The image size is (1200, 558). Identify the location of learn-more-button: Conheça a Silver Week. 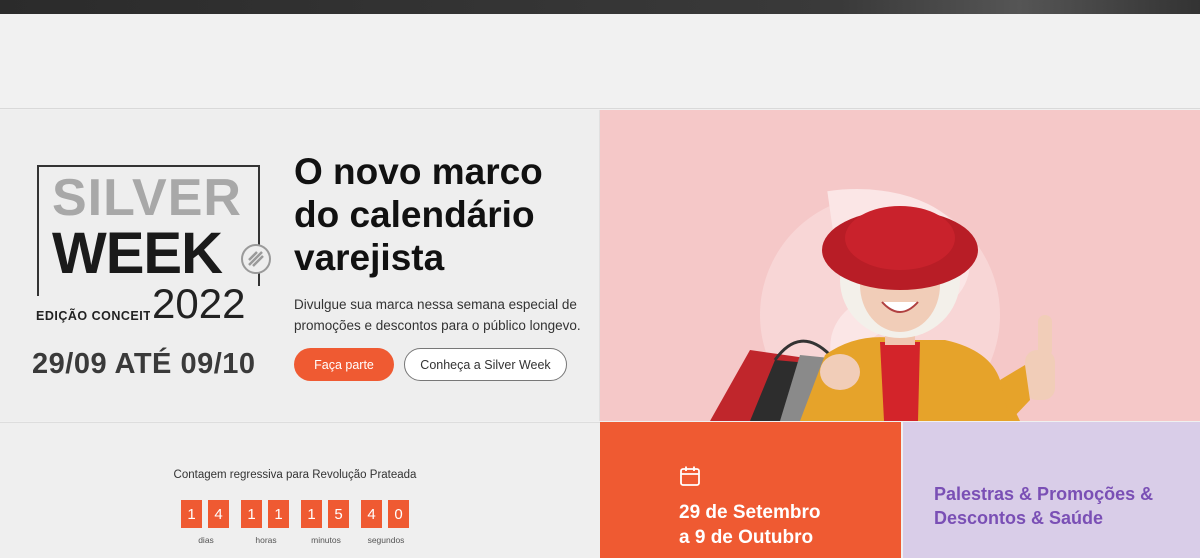
(485, 364).